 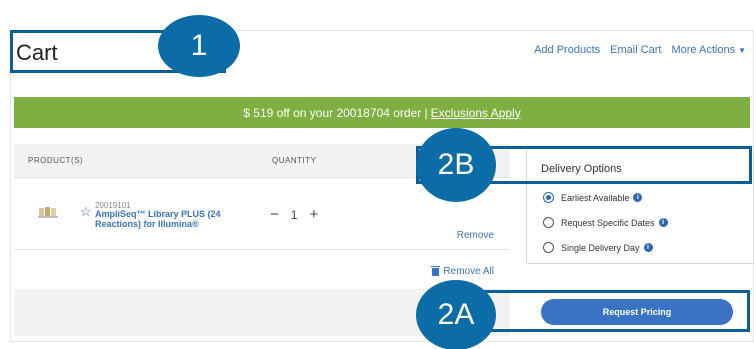 I want to click on email-cart-link: Email Cart, so click(x=635, y=50).